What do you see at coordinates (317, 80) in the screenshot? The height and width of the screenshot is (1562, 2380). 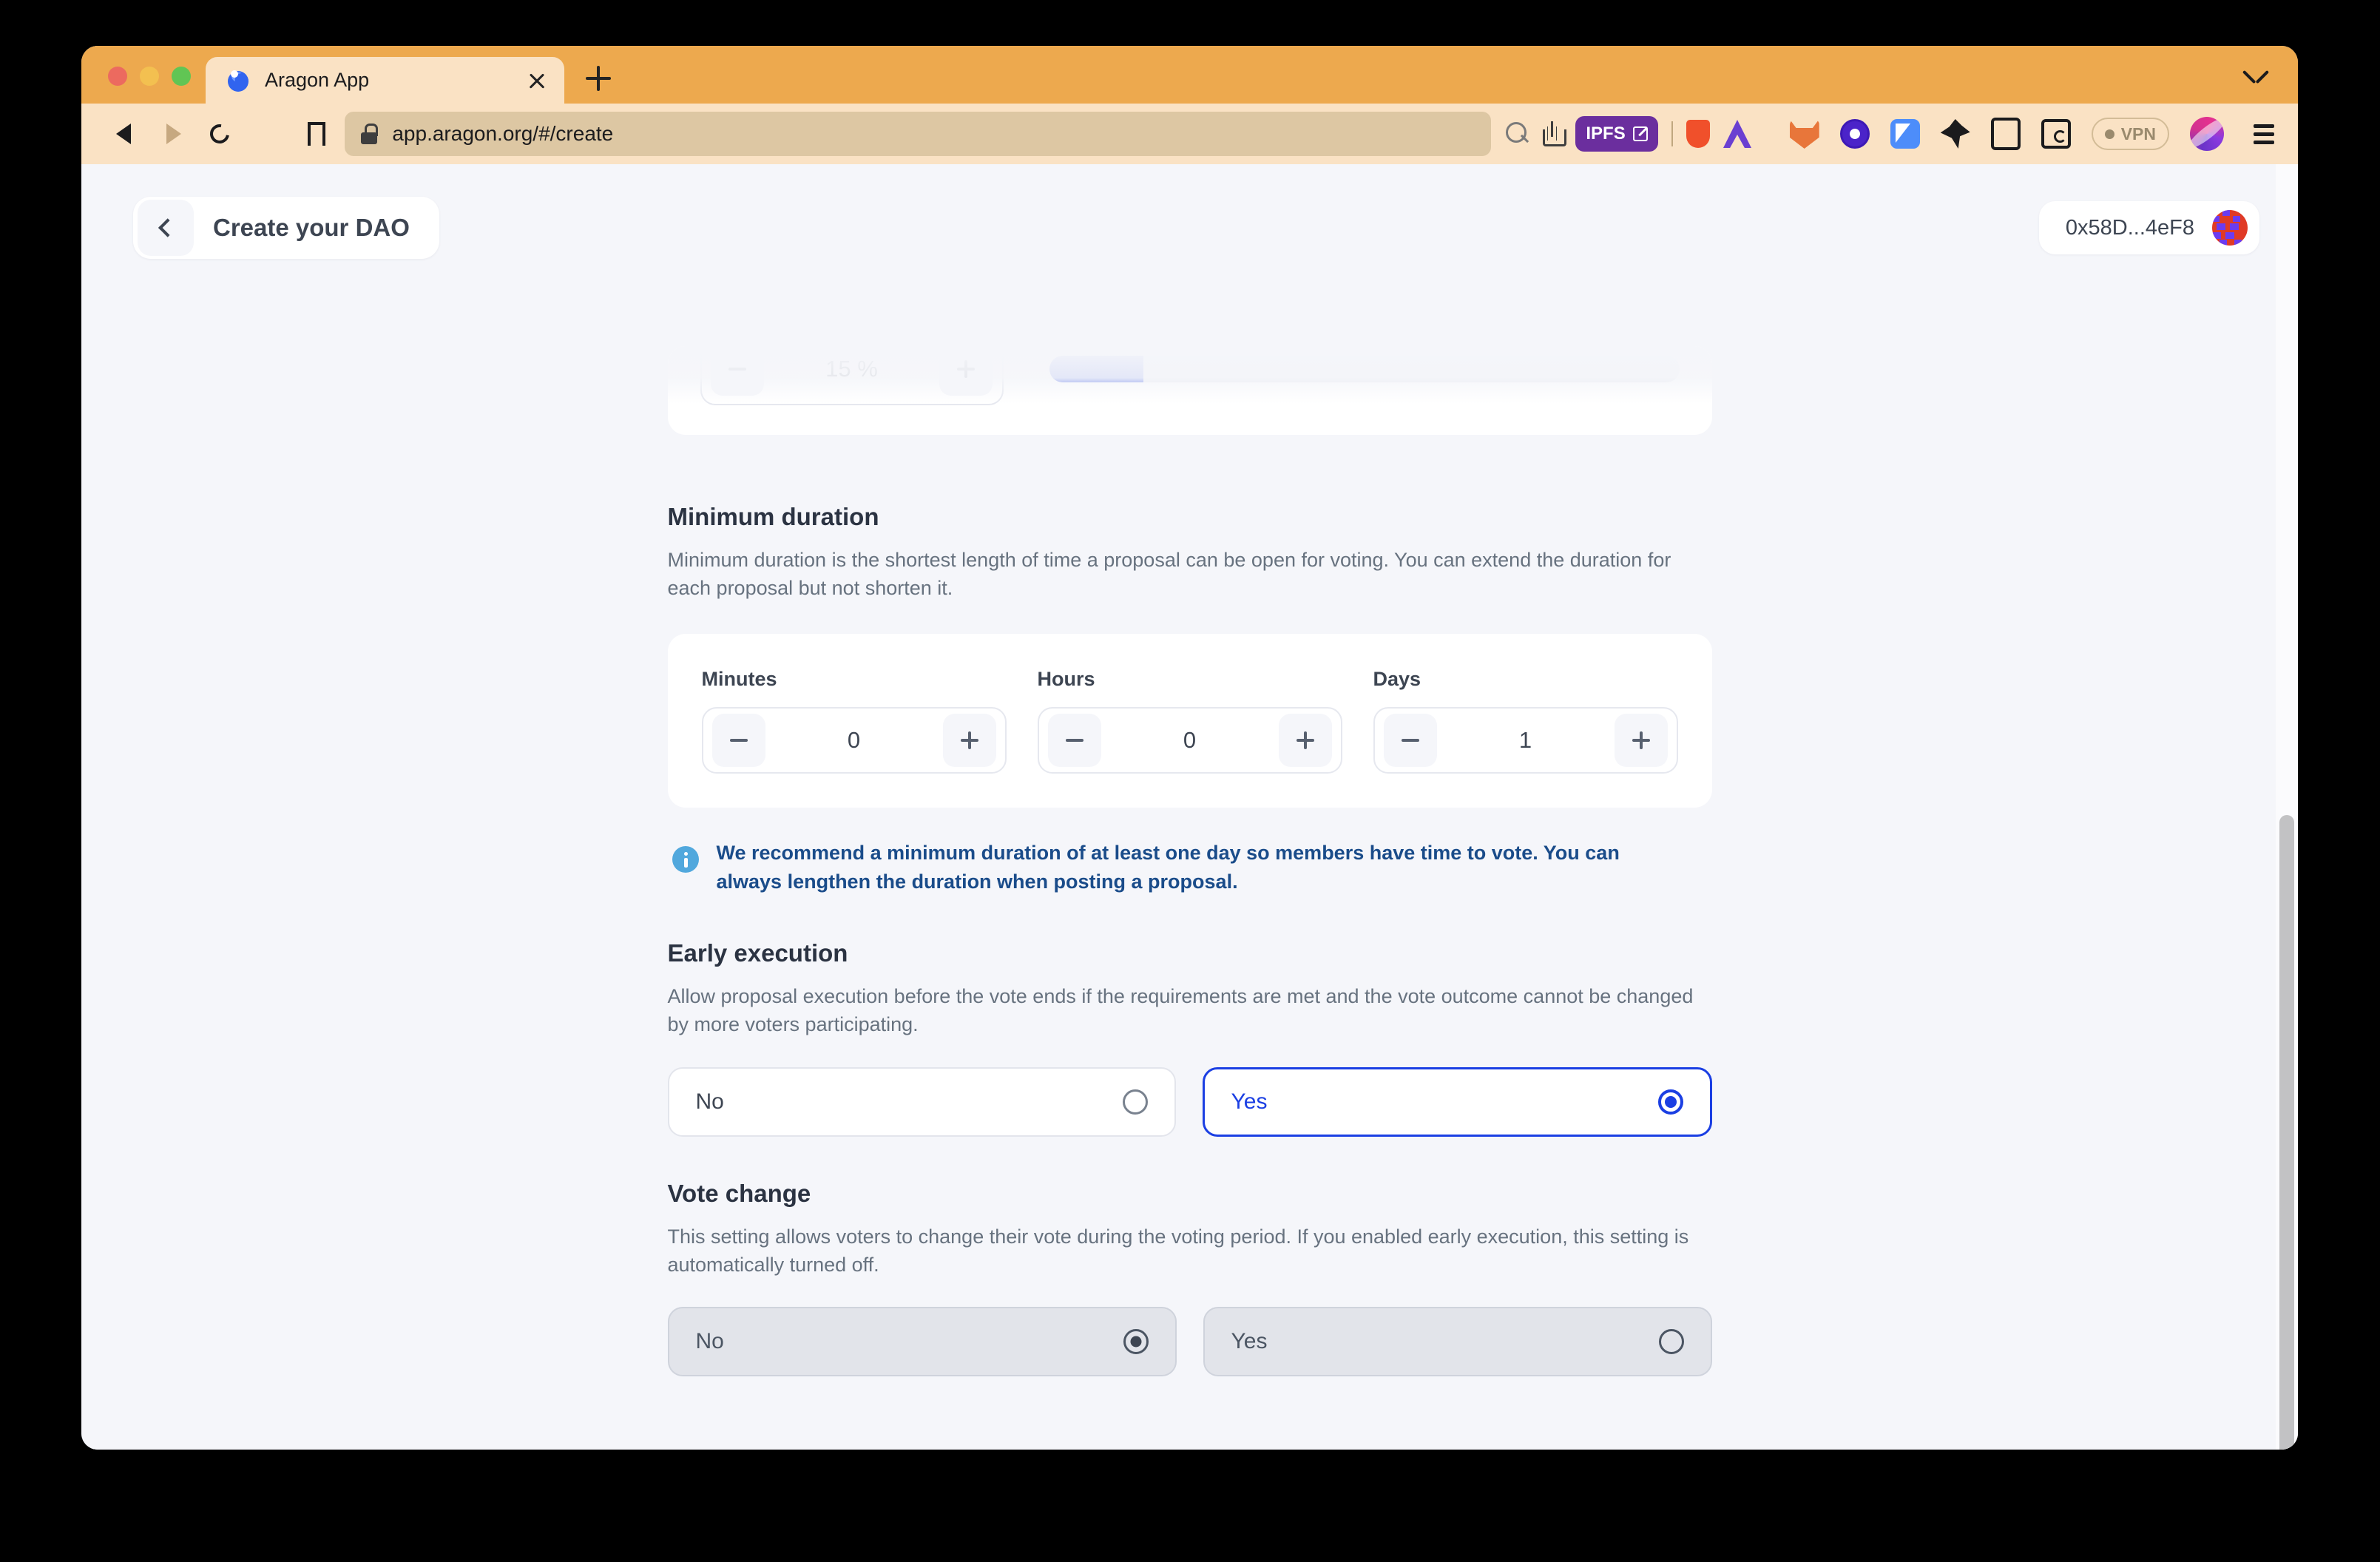 I see `browser-tab-title: Aragon App` at bounding box center [317, 80].